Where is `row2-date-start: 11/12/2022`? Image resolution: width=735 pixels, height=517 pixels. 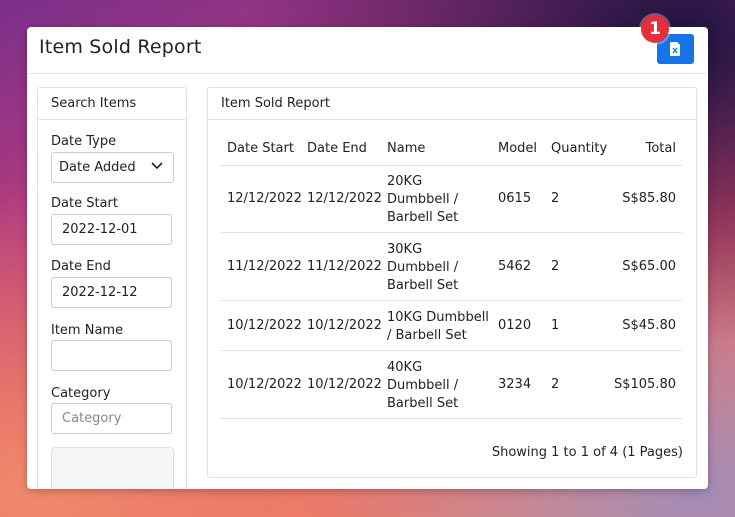
row2-date-start: 11/12/2022 is located at coordinates (264, 266).